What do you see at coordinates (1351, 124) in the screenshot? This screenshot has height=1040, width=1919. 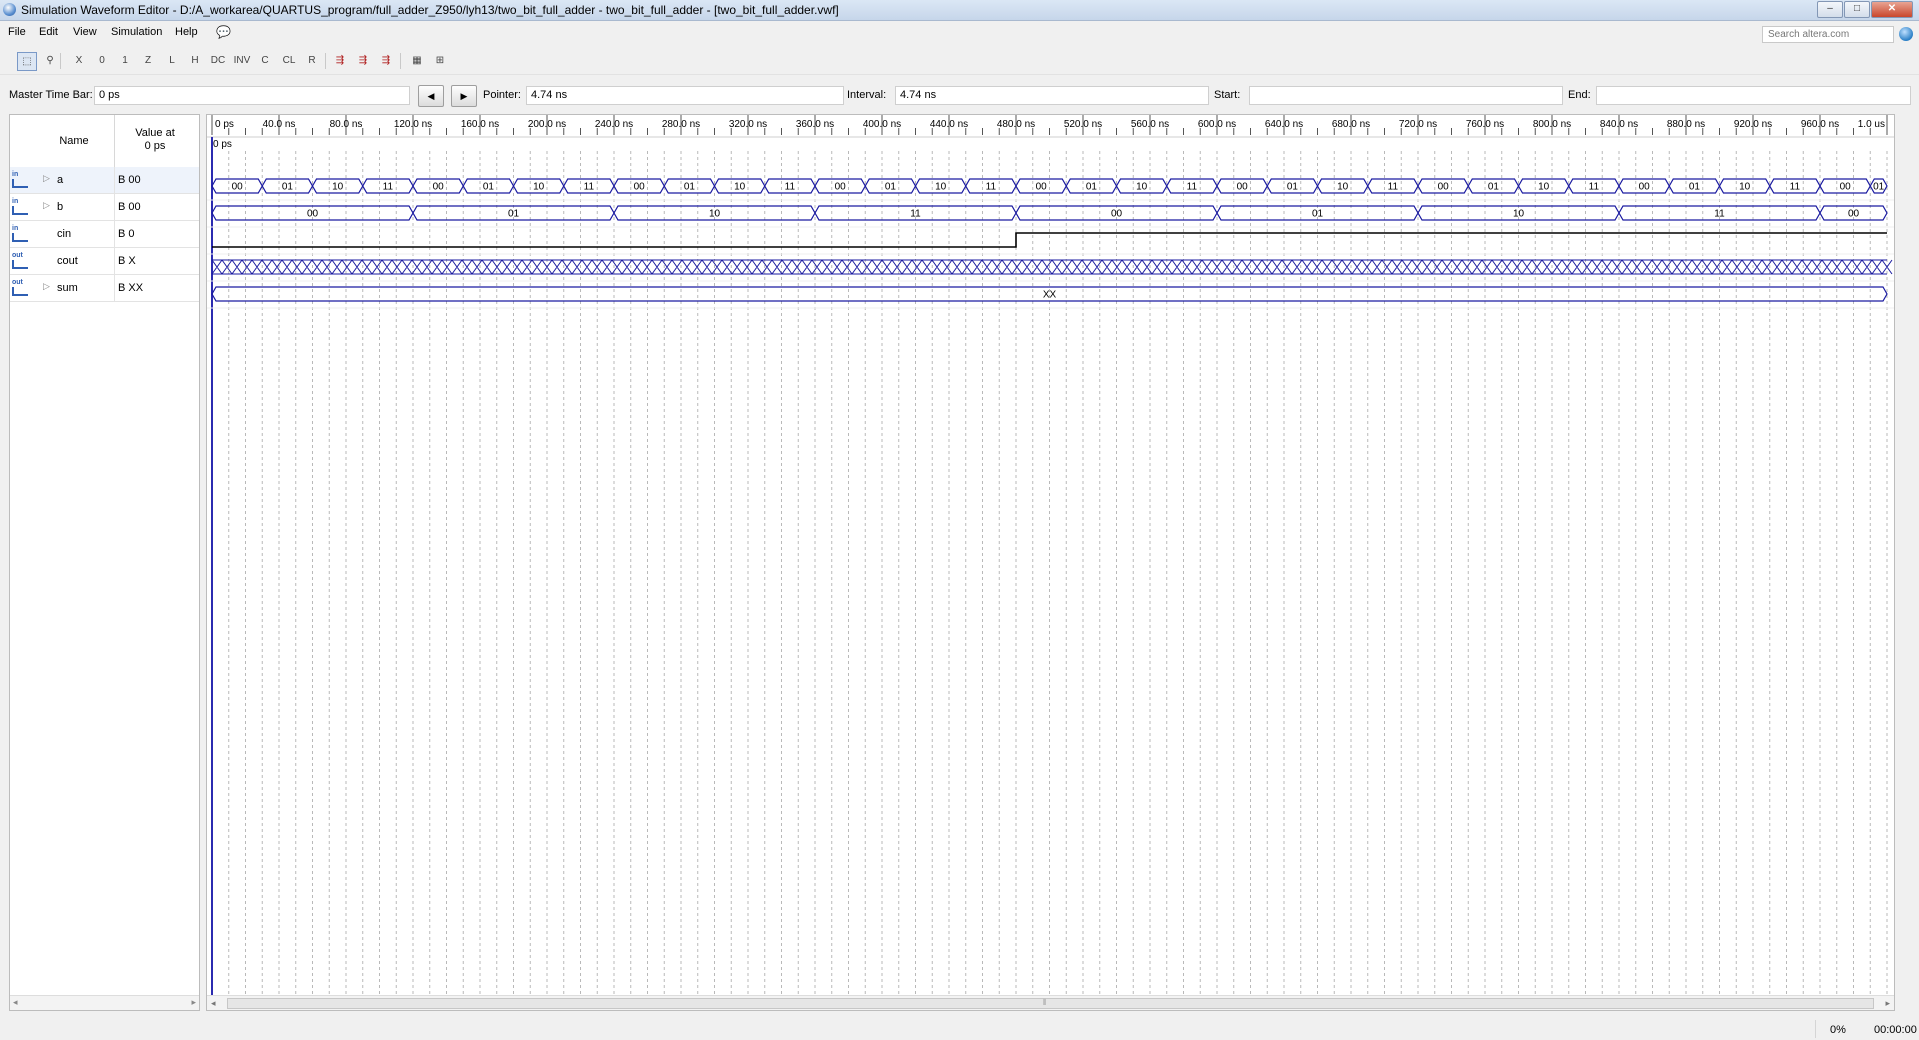 I see `ruler-label: 680.0 ns` at bounding box center [1351, 124].